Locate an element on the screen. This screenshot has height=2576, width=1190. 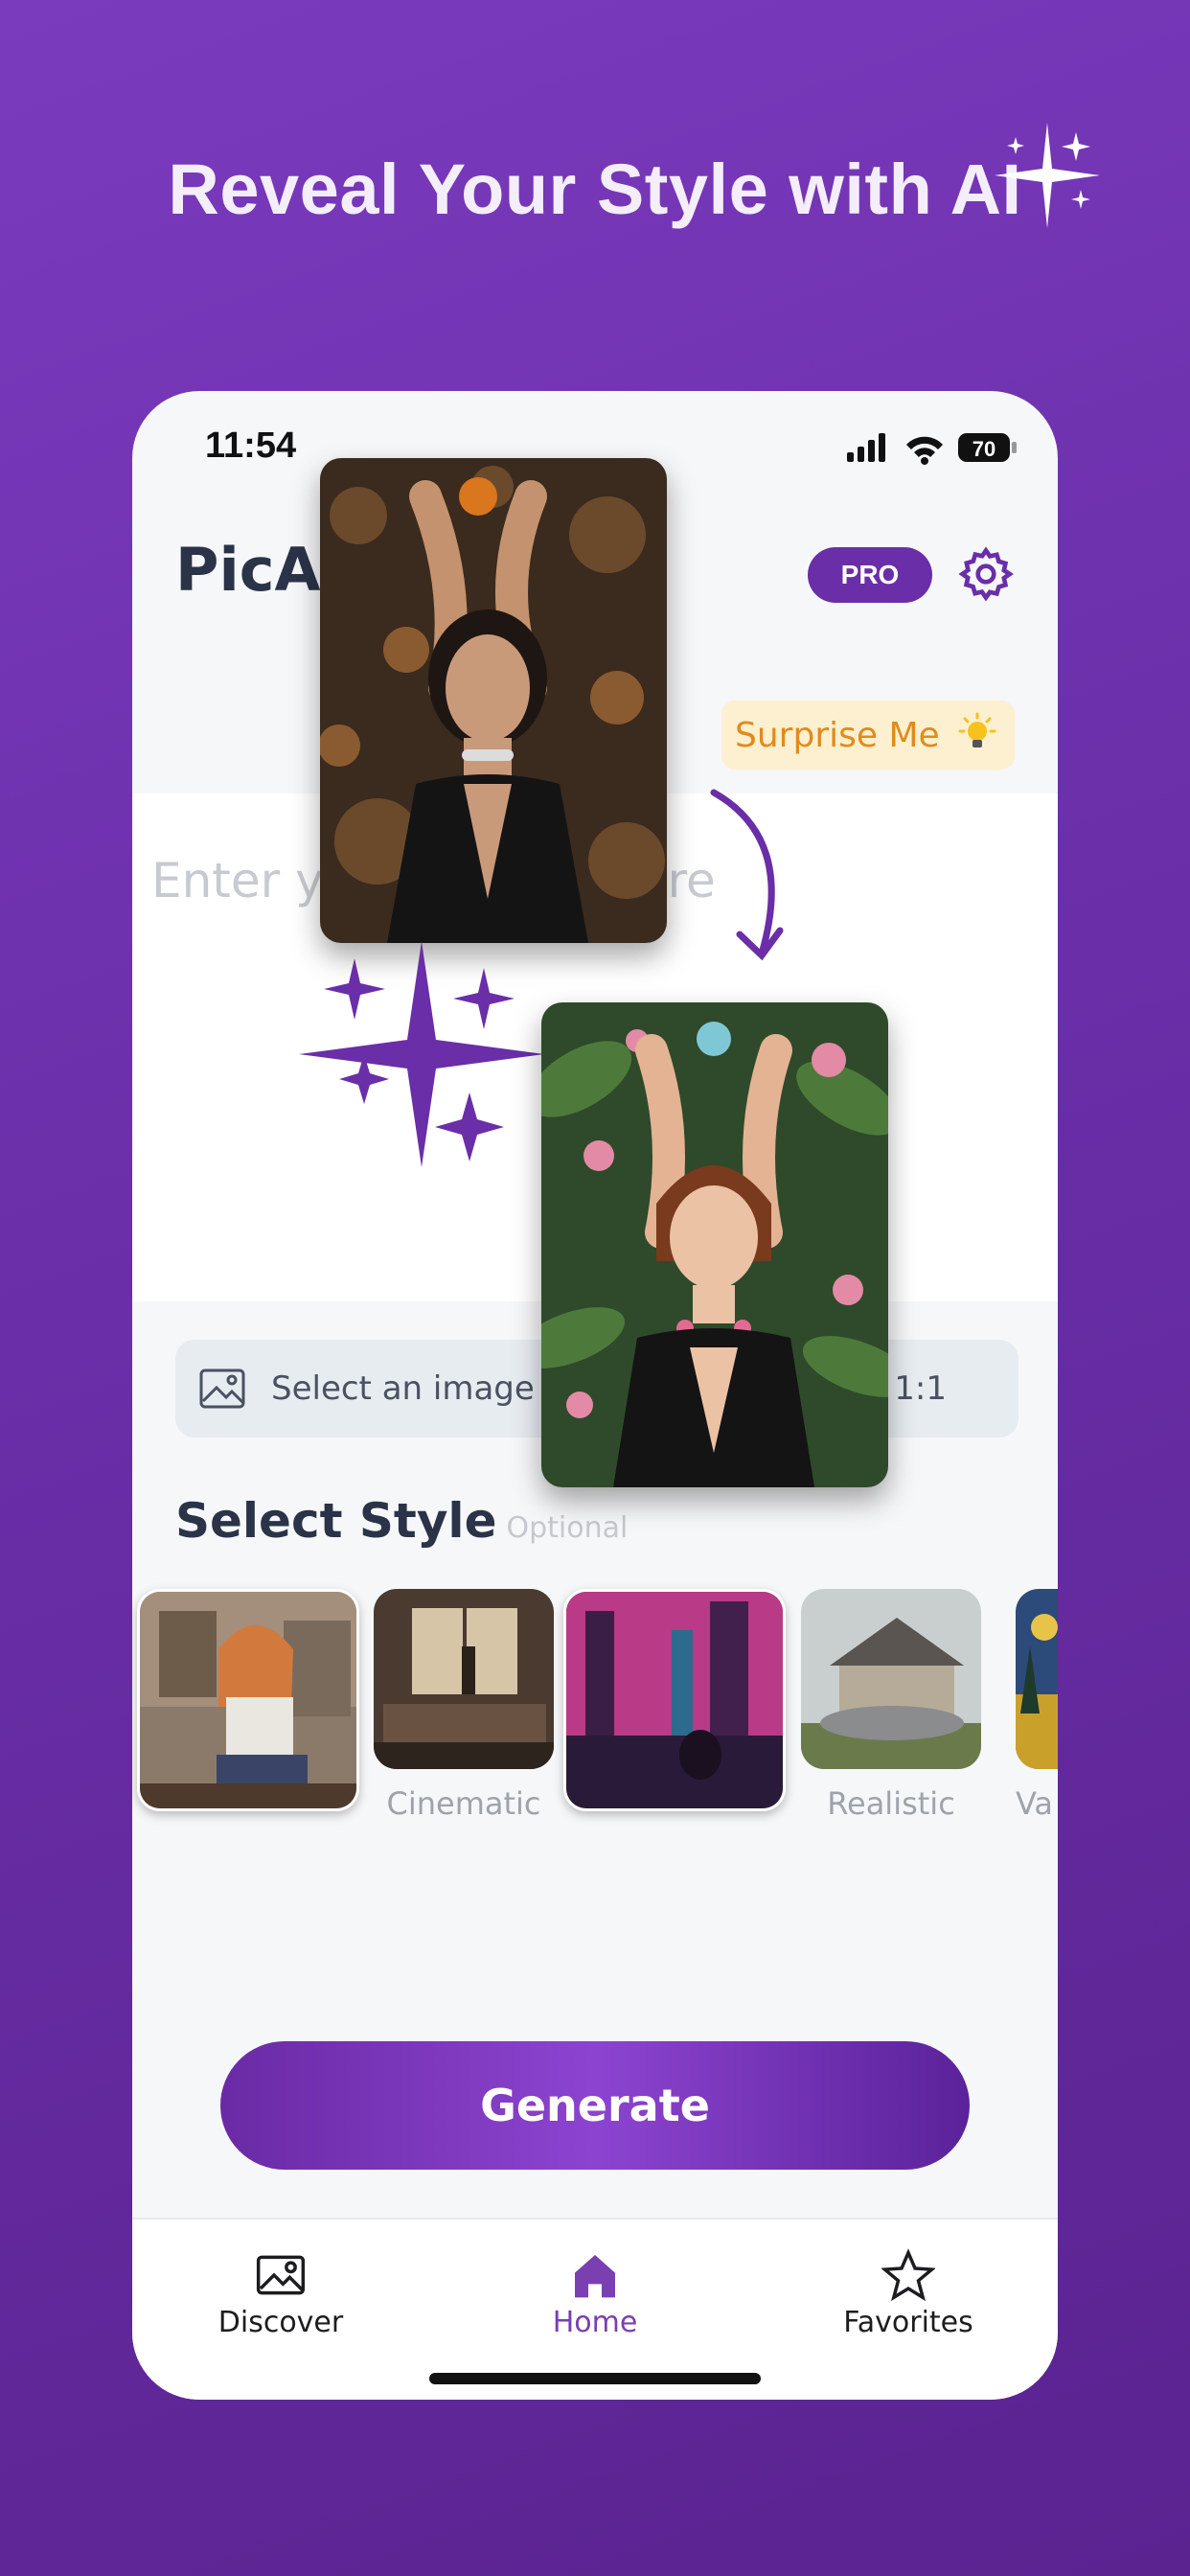
surprise-me-button: Surprise Me is located at coordinates (868, 735).